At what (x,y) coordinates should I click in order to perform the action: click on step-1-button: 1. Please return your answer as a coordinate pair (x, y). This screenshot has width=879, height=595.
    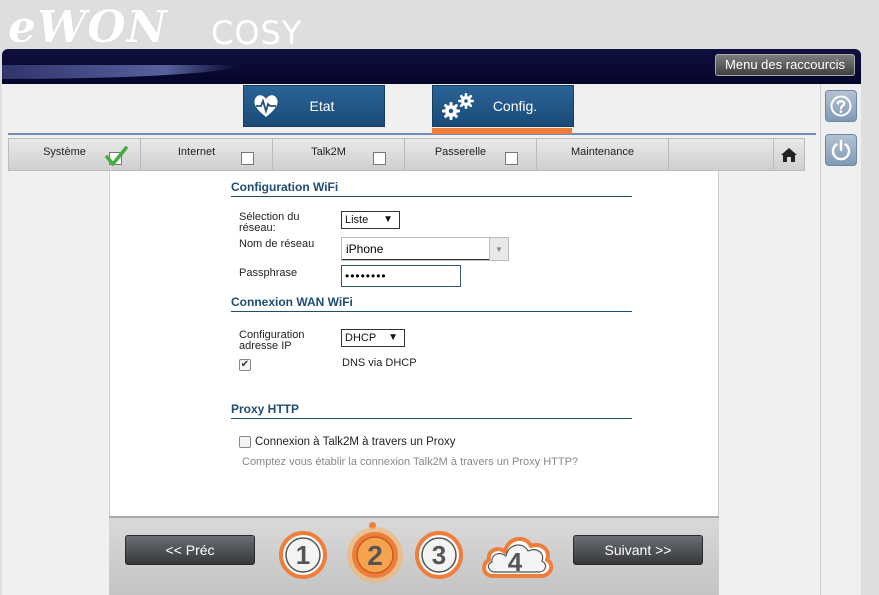
    Looking at the image, I should click on (303, 555).